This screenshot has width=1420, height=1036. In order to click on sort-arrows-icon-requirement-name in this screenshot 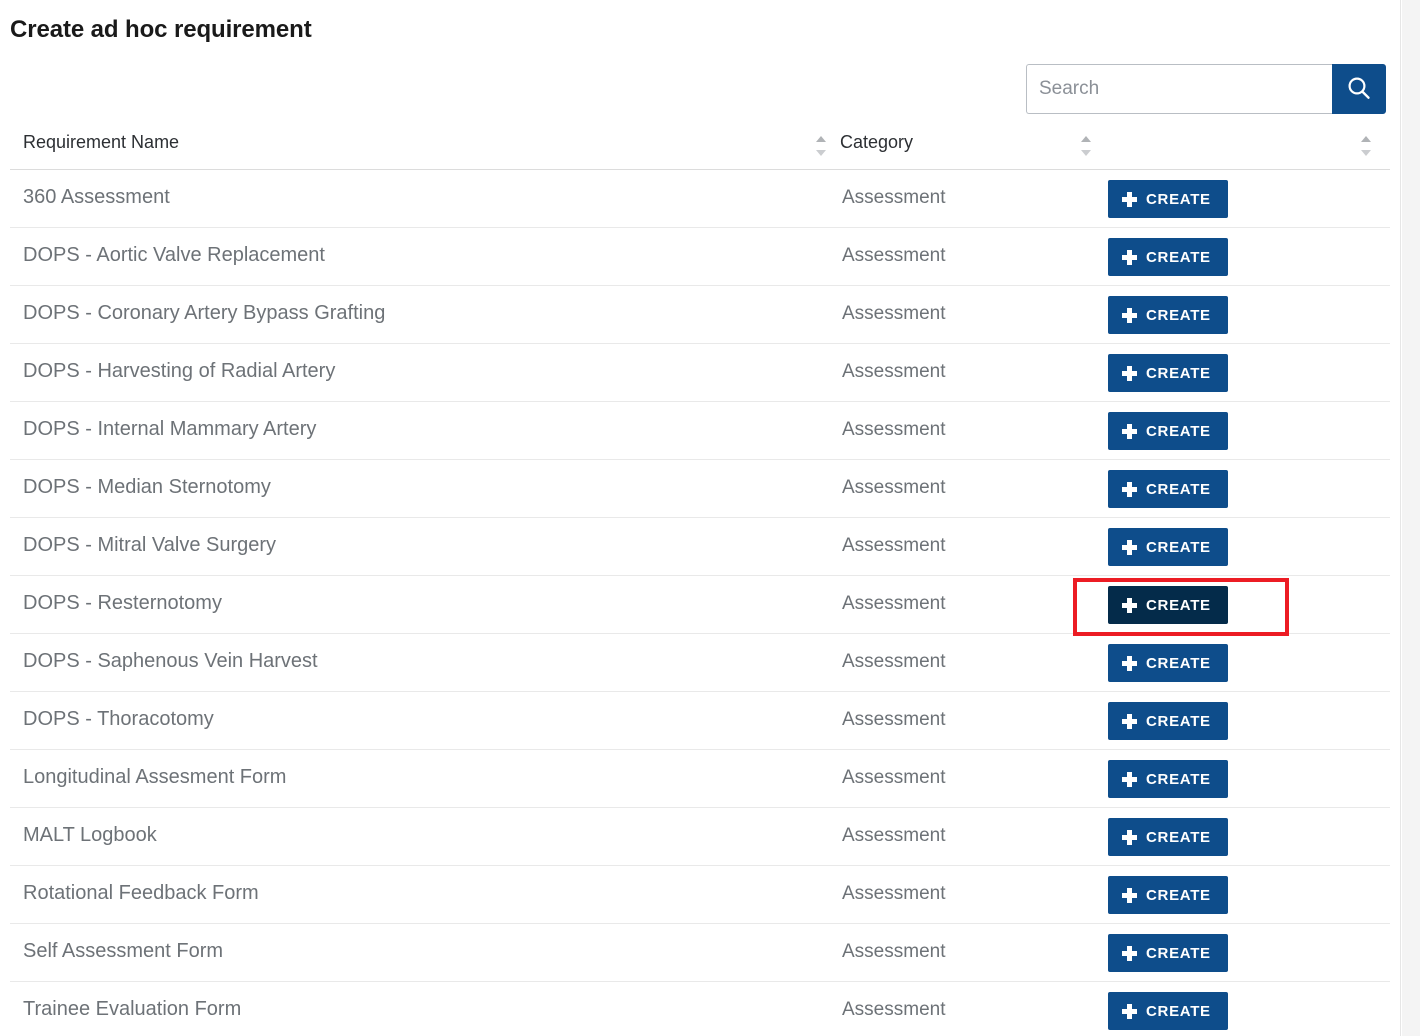, I will do `click(821, 146)`.